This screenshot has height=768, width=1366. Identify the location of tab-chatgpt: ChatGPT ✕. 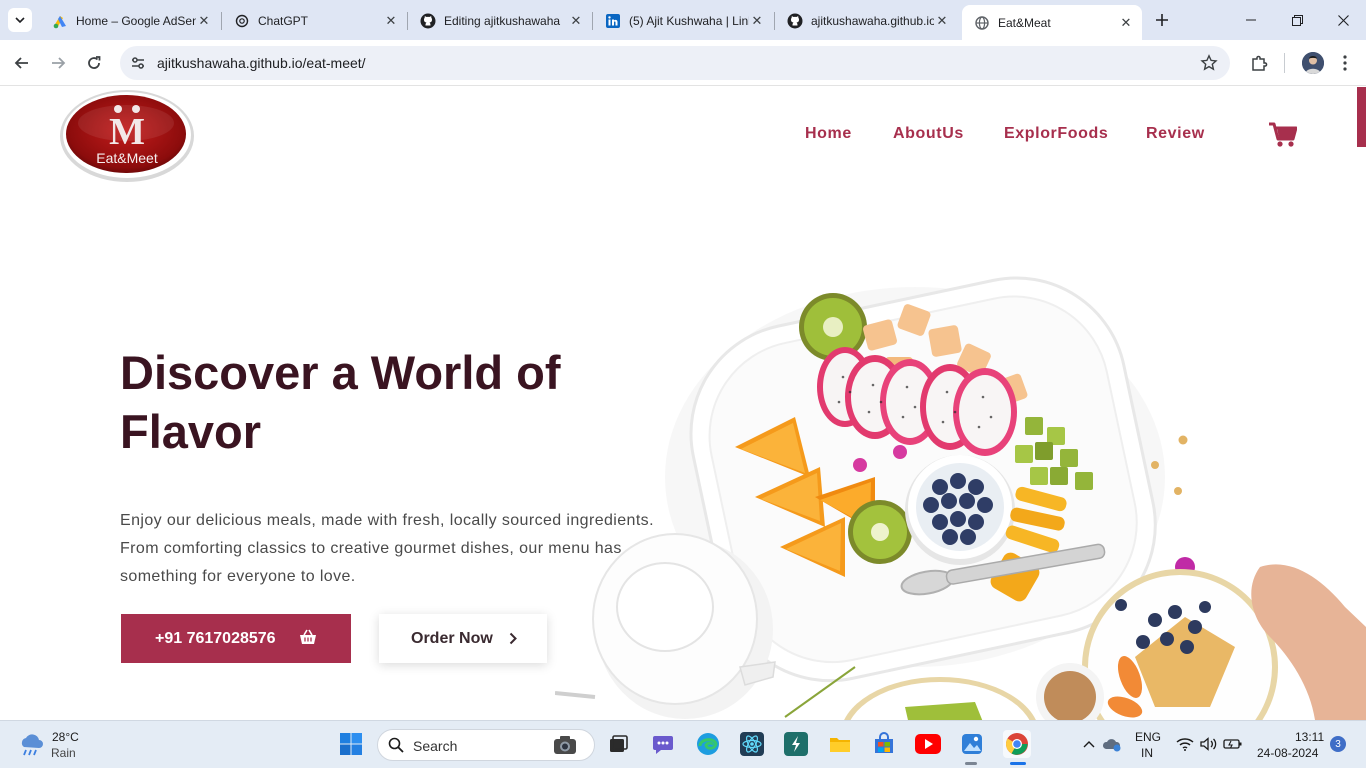
(314, 20).